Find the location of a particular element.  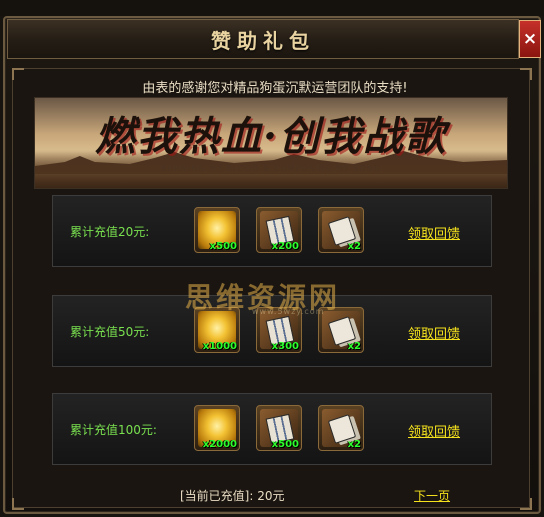

reward-slot-gold: x2000 is located at coordinates (217, 428).